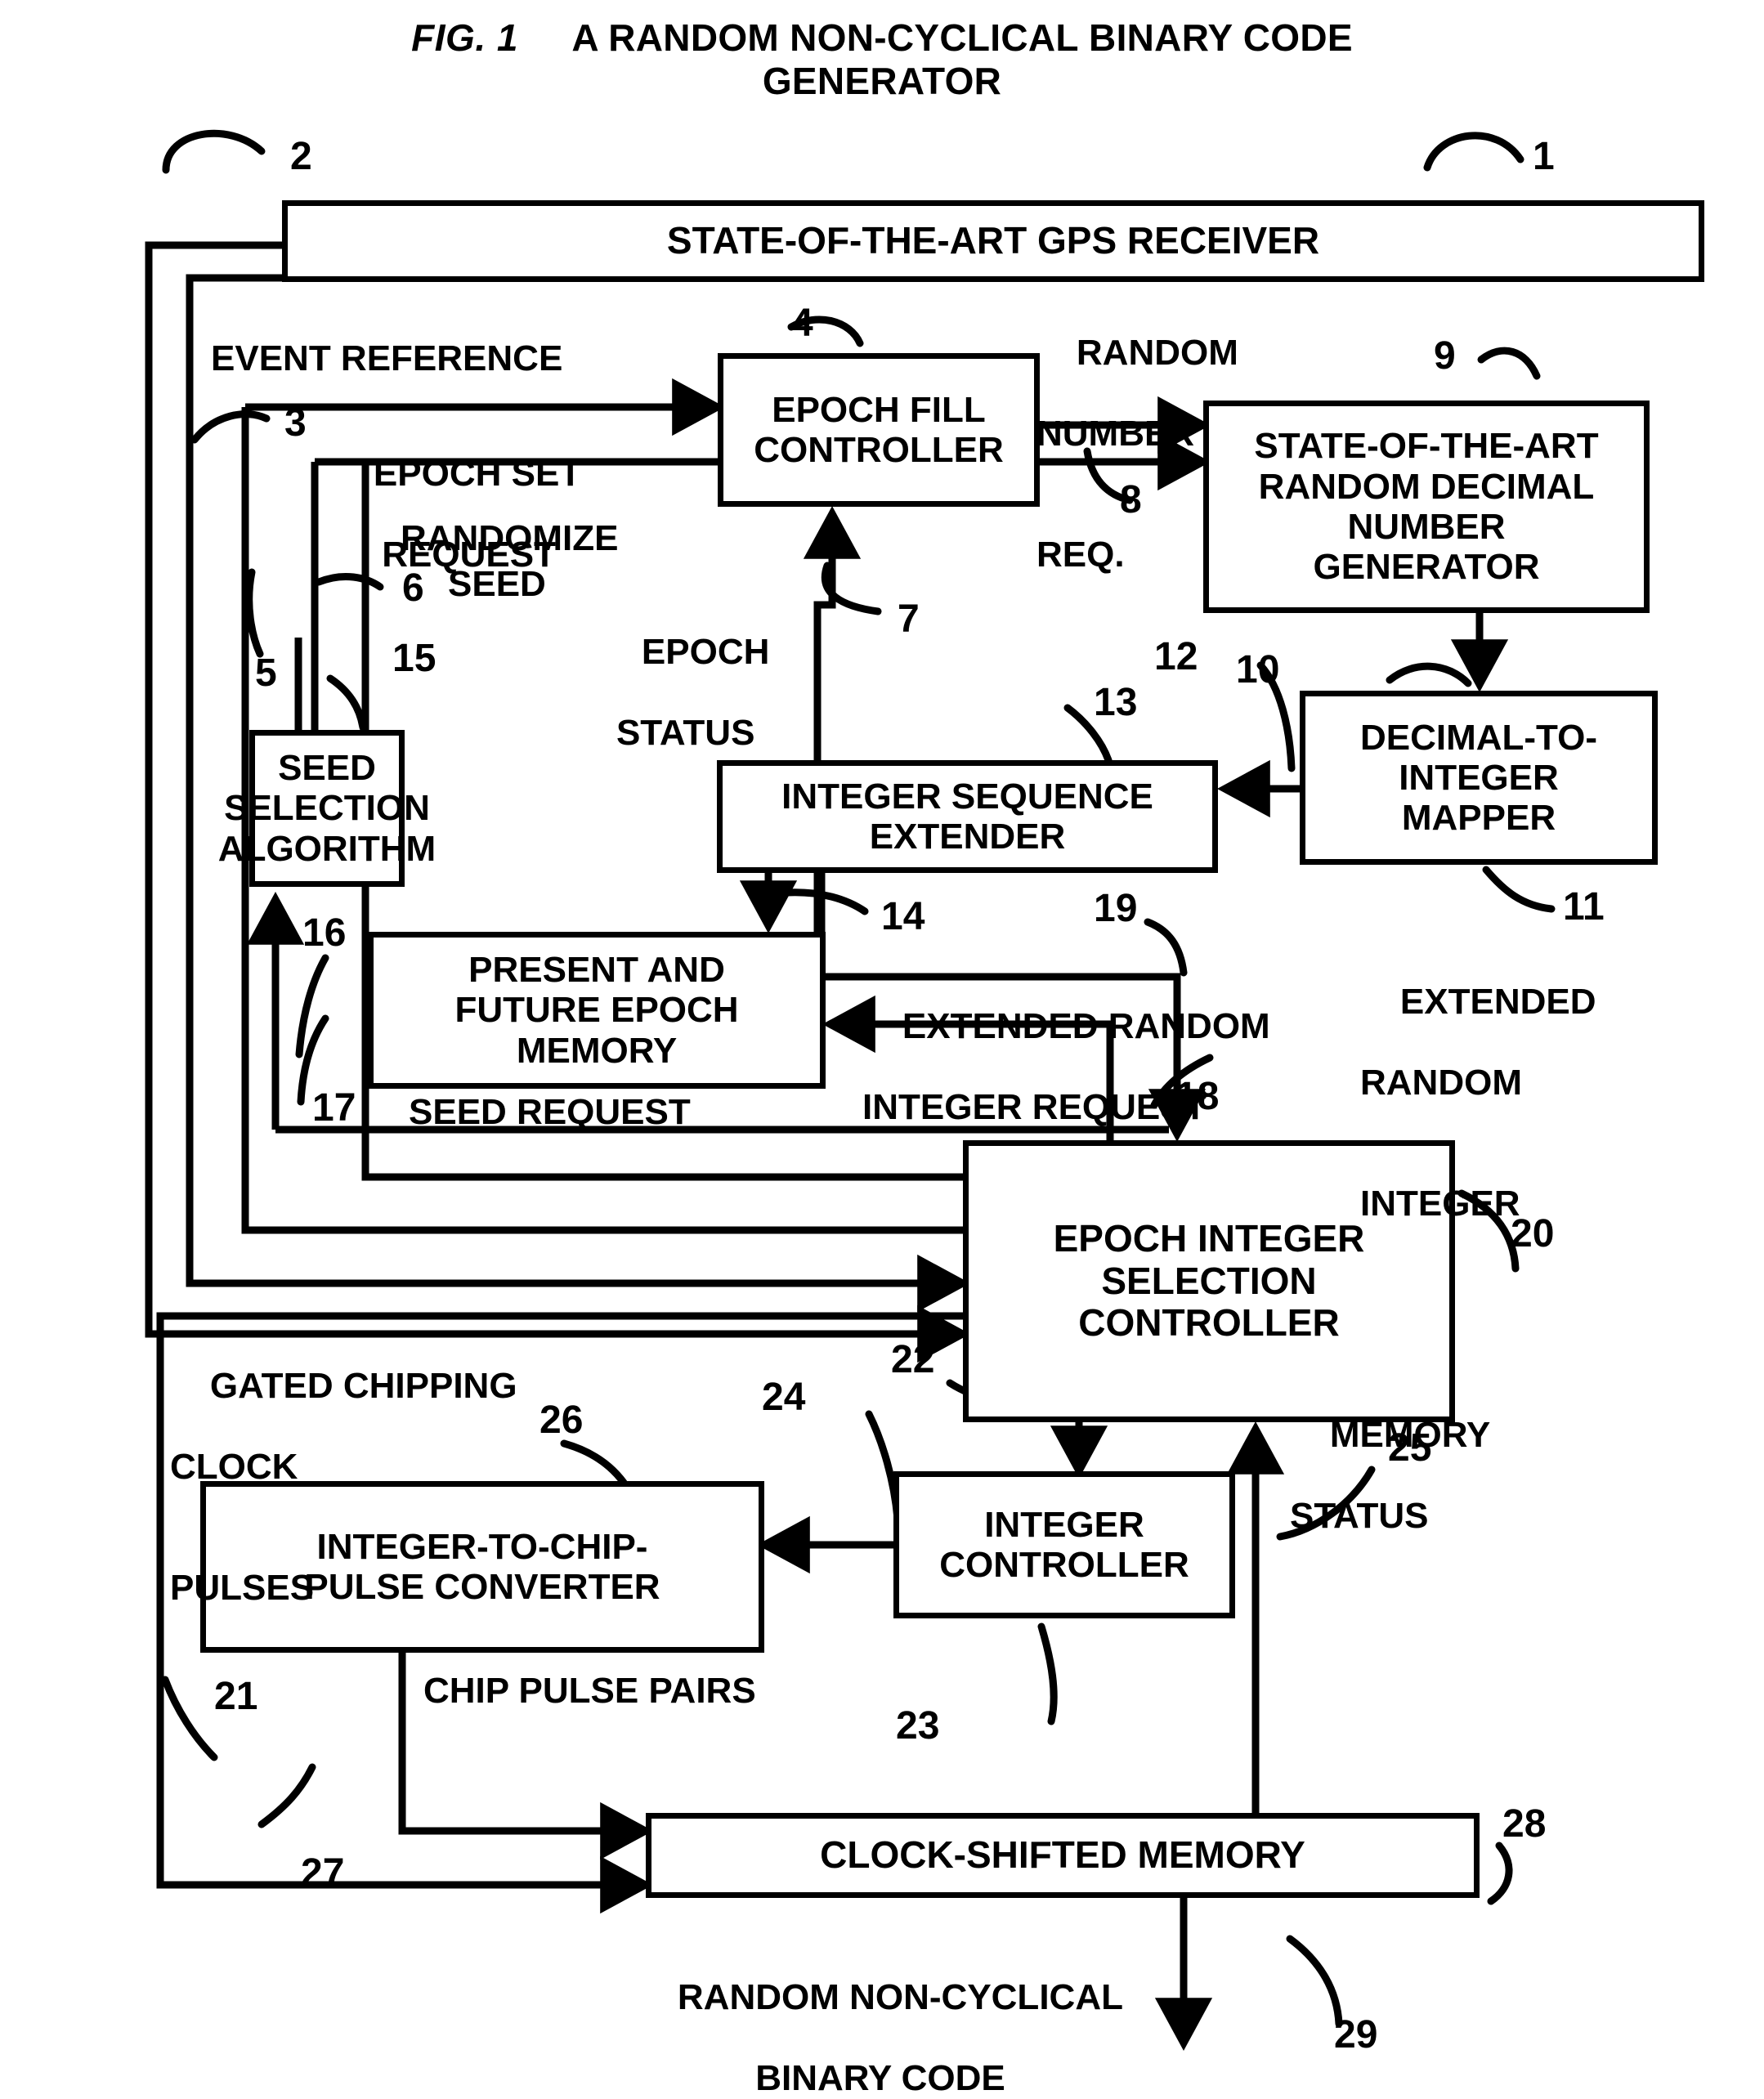 This screenshot has height=2099, width=1764. I want to click on ref-numeral-8: 8, so click(1131, 500).